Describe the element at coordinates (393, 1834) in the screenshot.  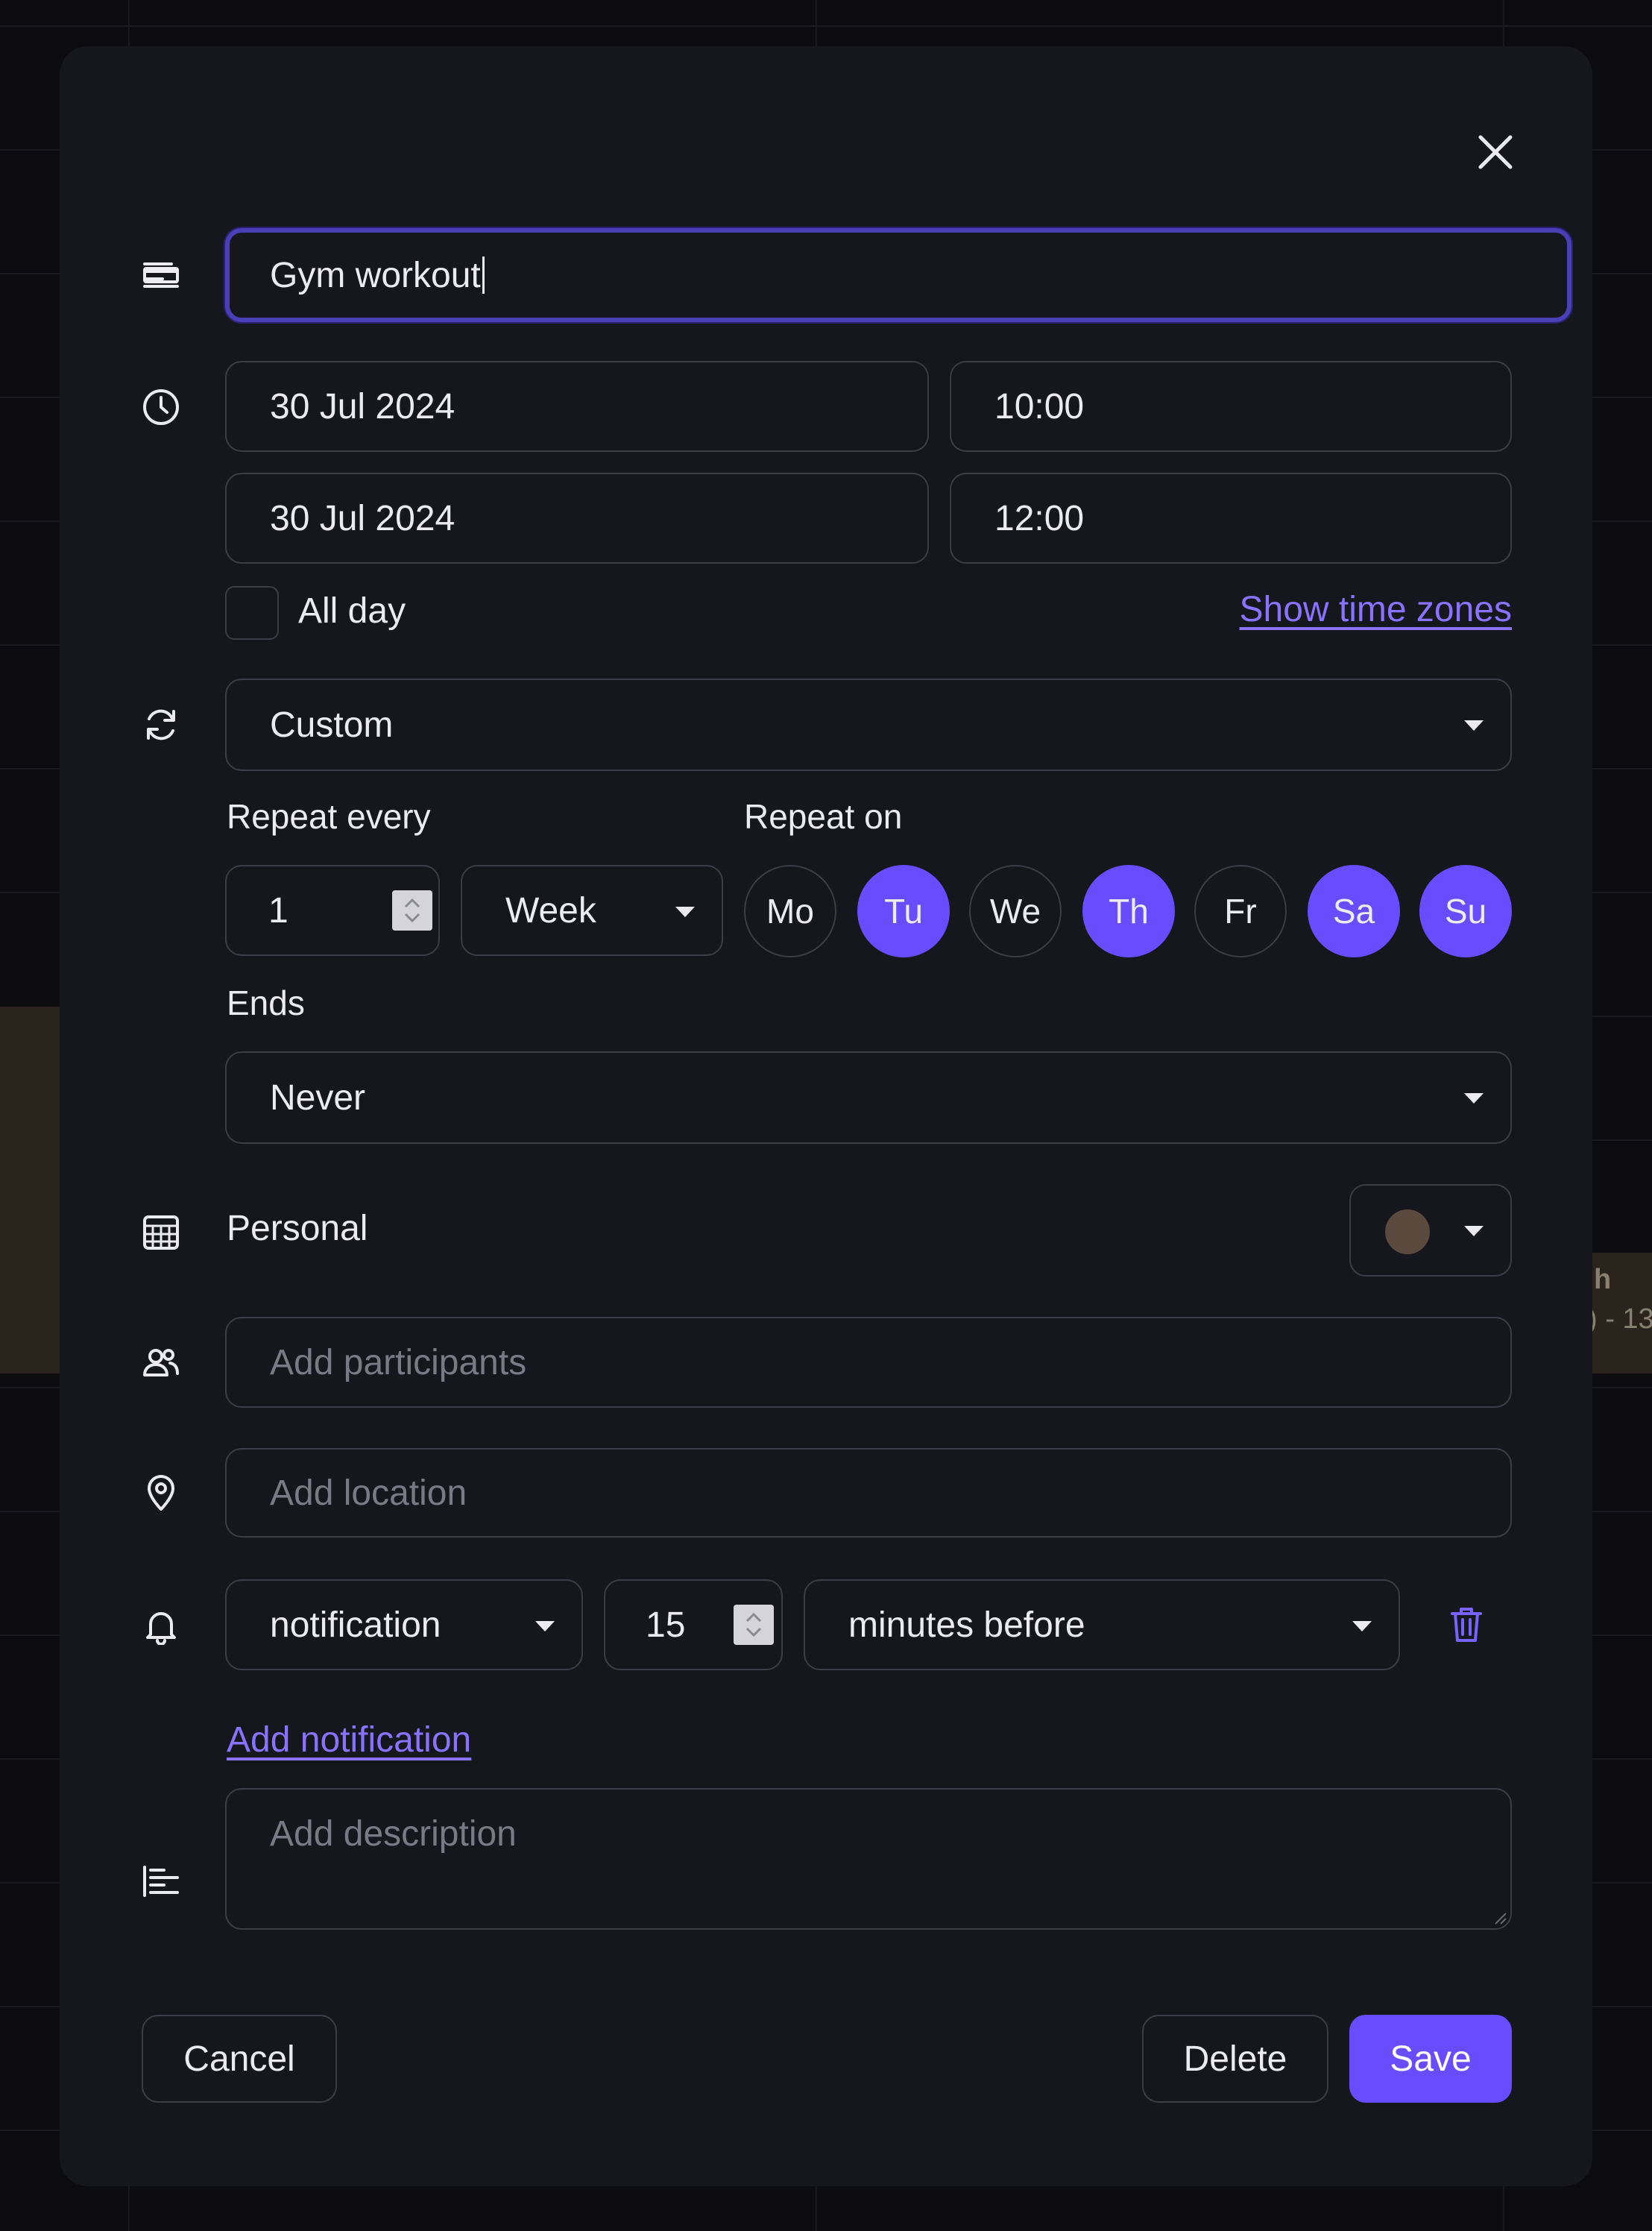
I see `description-placeholder: Add description` at that location.